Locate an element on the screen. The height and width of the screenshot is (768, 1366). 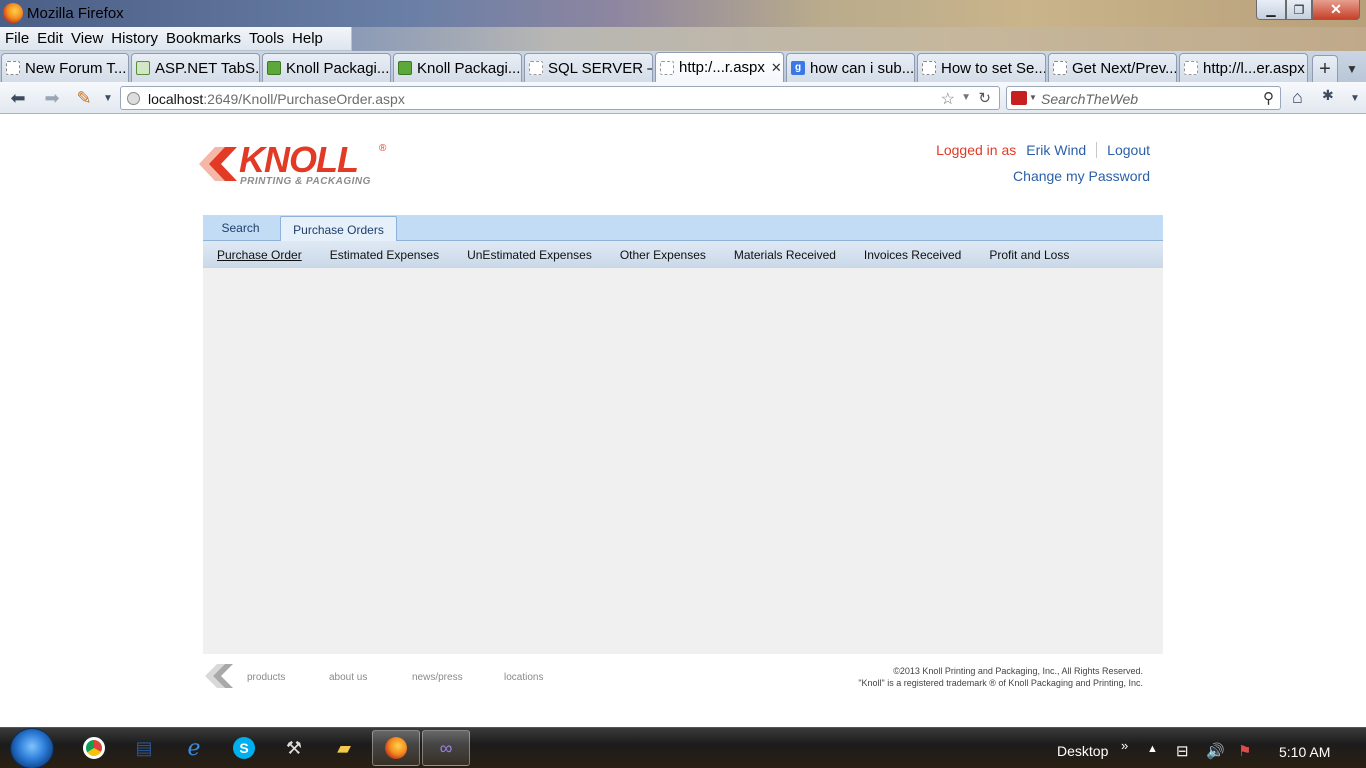
logged-in-label: Logged in as is located at coordinates (976, 150).